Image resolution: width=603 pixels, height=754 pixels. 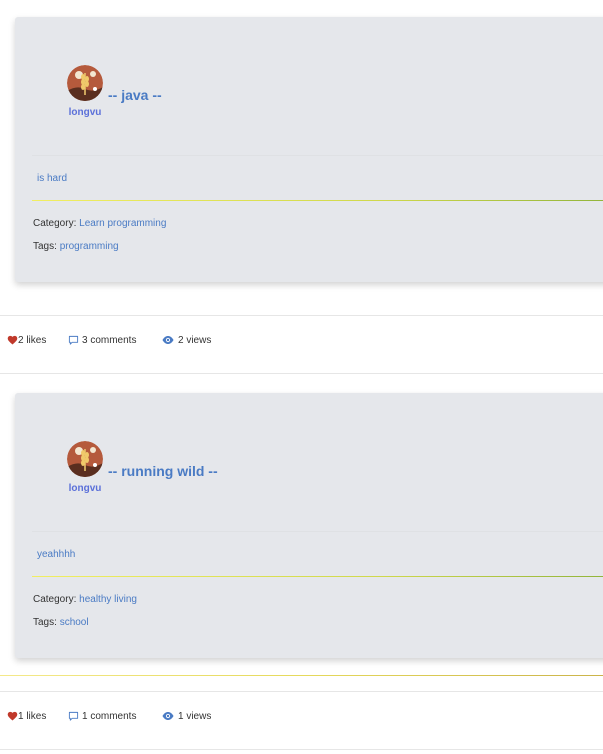 I want to click on likes-count: 2 likes, so click(x=32, y=340).